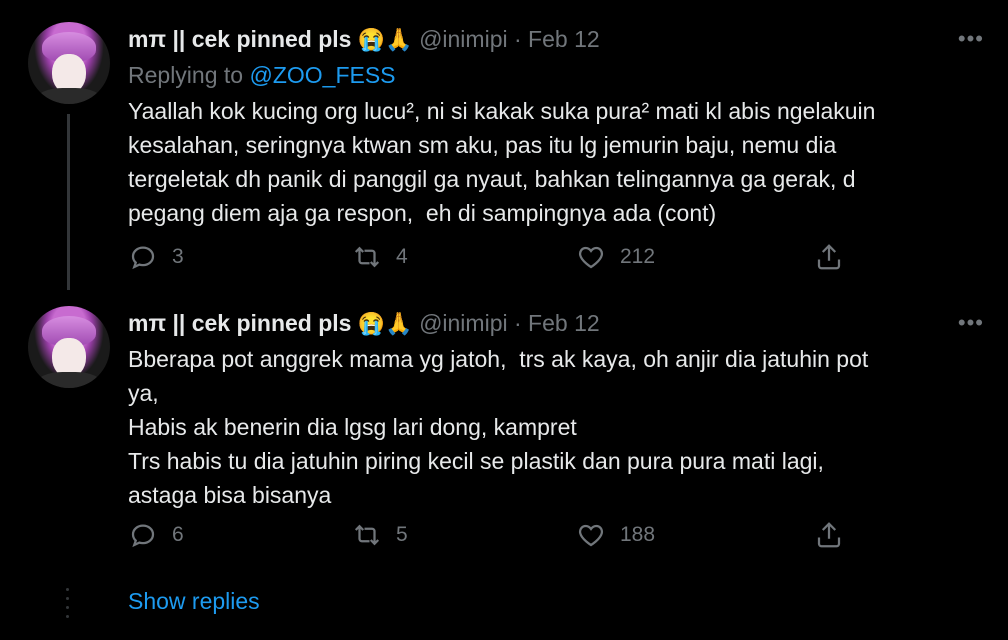 The image size is (1008, 640). I want to click on replying-to: Replying to @ZOO_FESS, so click(262, 75).